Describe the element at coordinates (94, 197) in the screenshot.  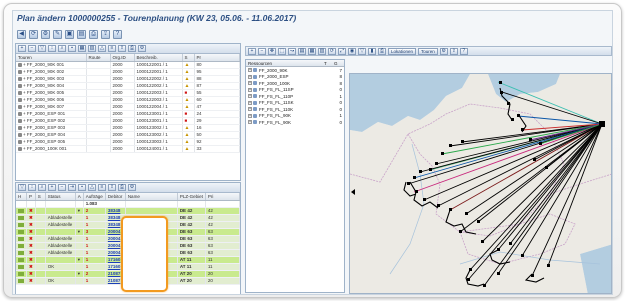
I see `col-auftraege: Aufträge` at that location.